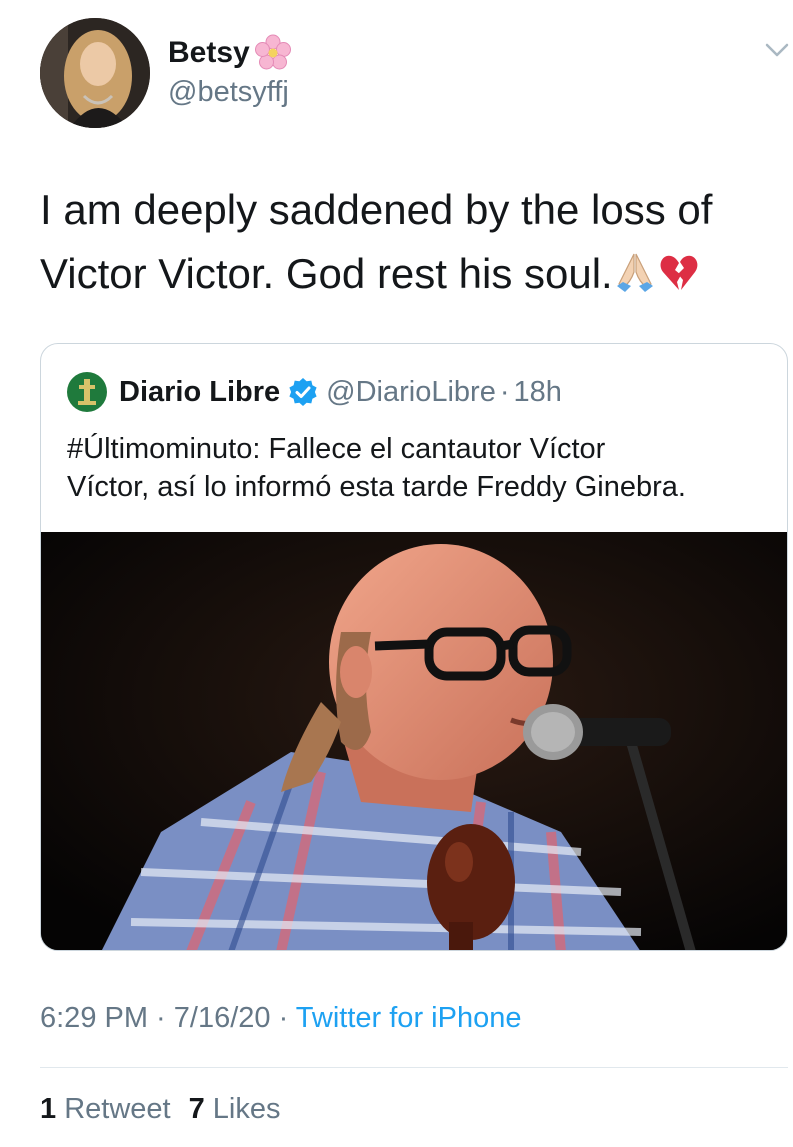  What do you see at coordinates (228, 92) in the screenshot?
I see `user-handle: @betsyffj` at bounding box center [228, 92].